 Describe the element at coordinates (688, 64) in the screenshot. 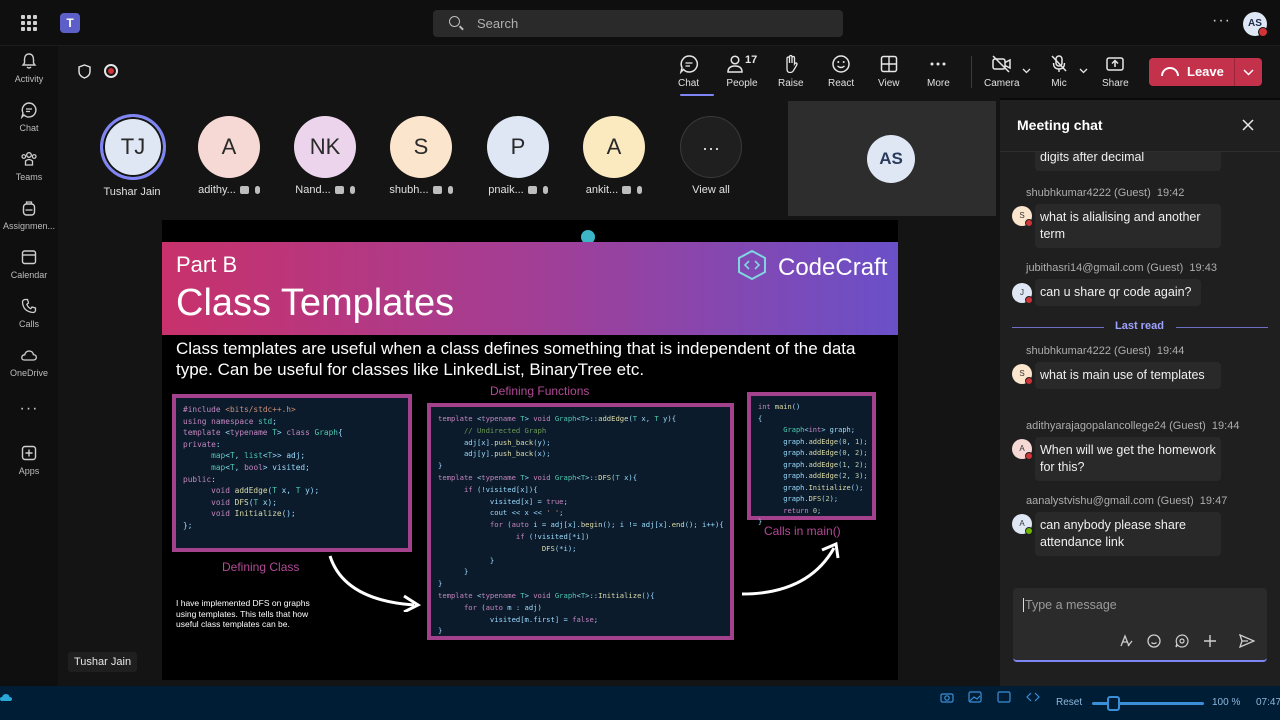

I see `chat-icon` at that location.